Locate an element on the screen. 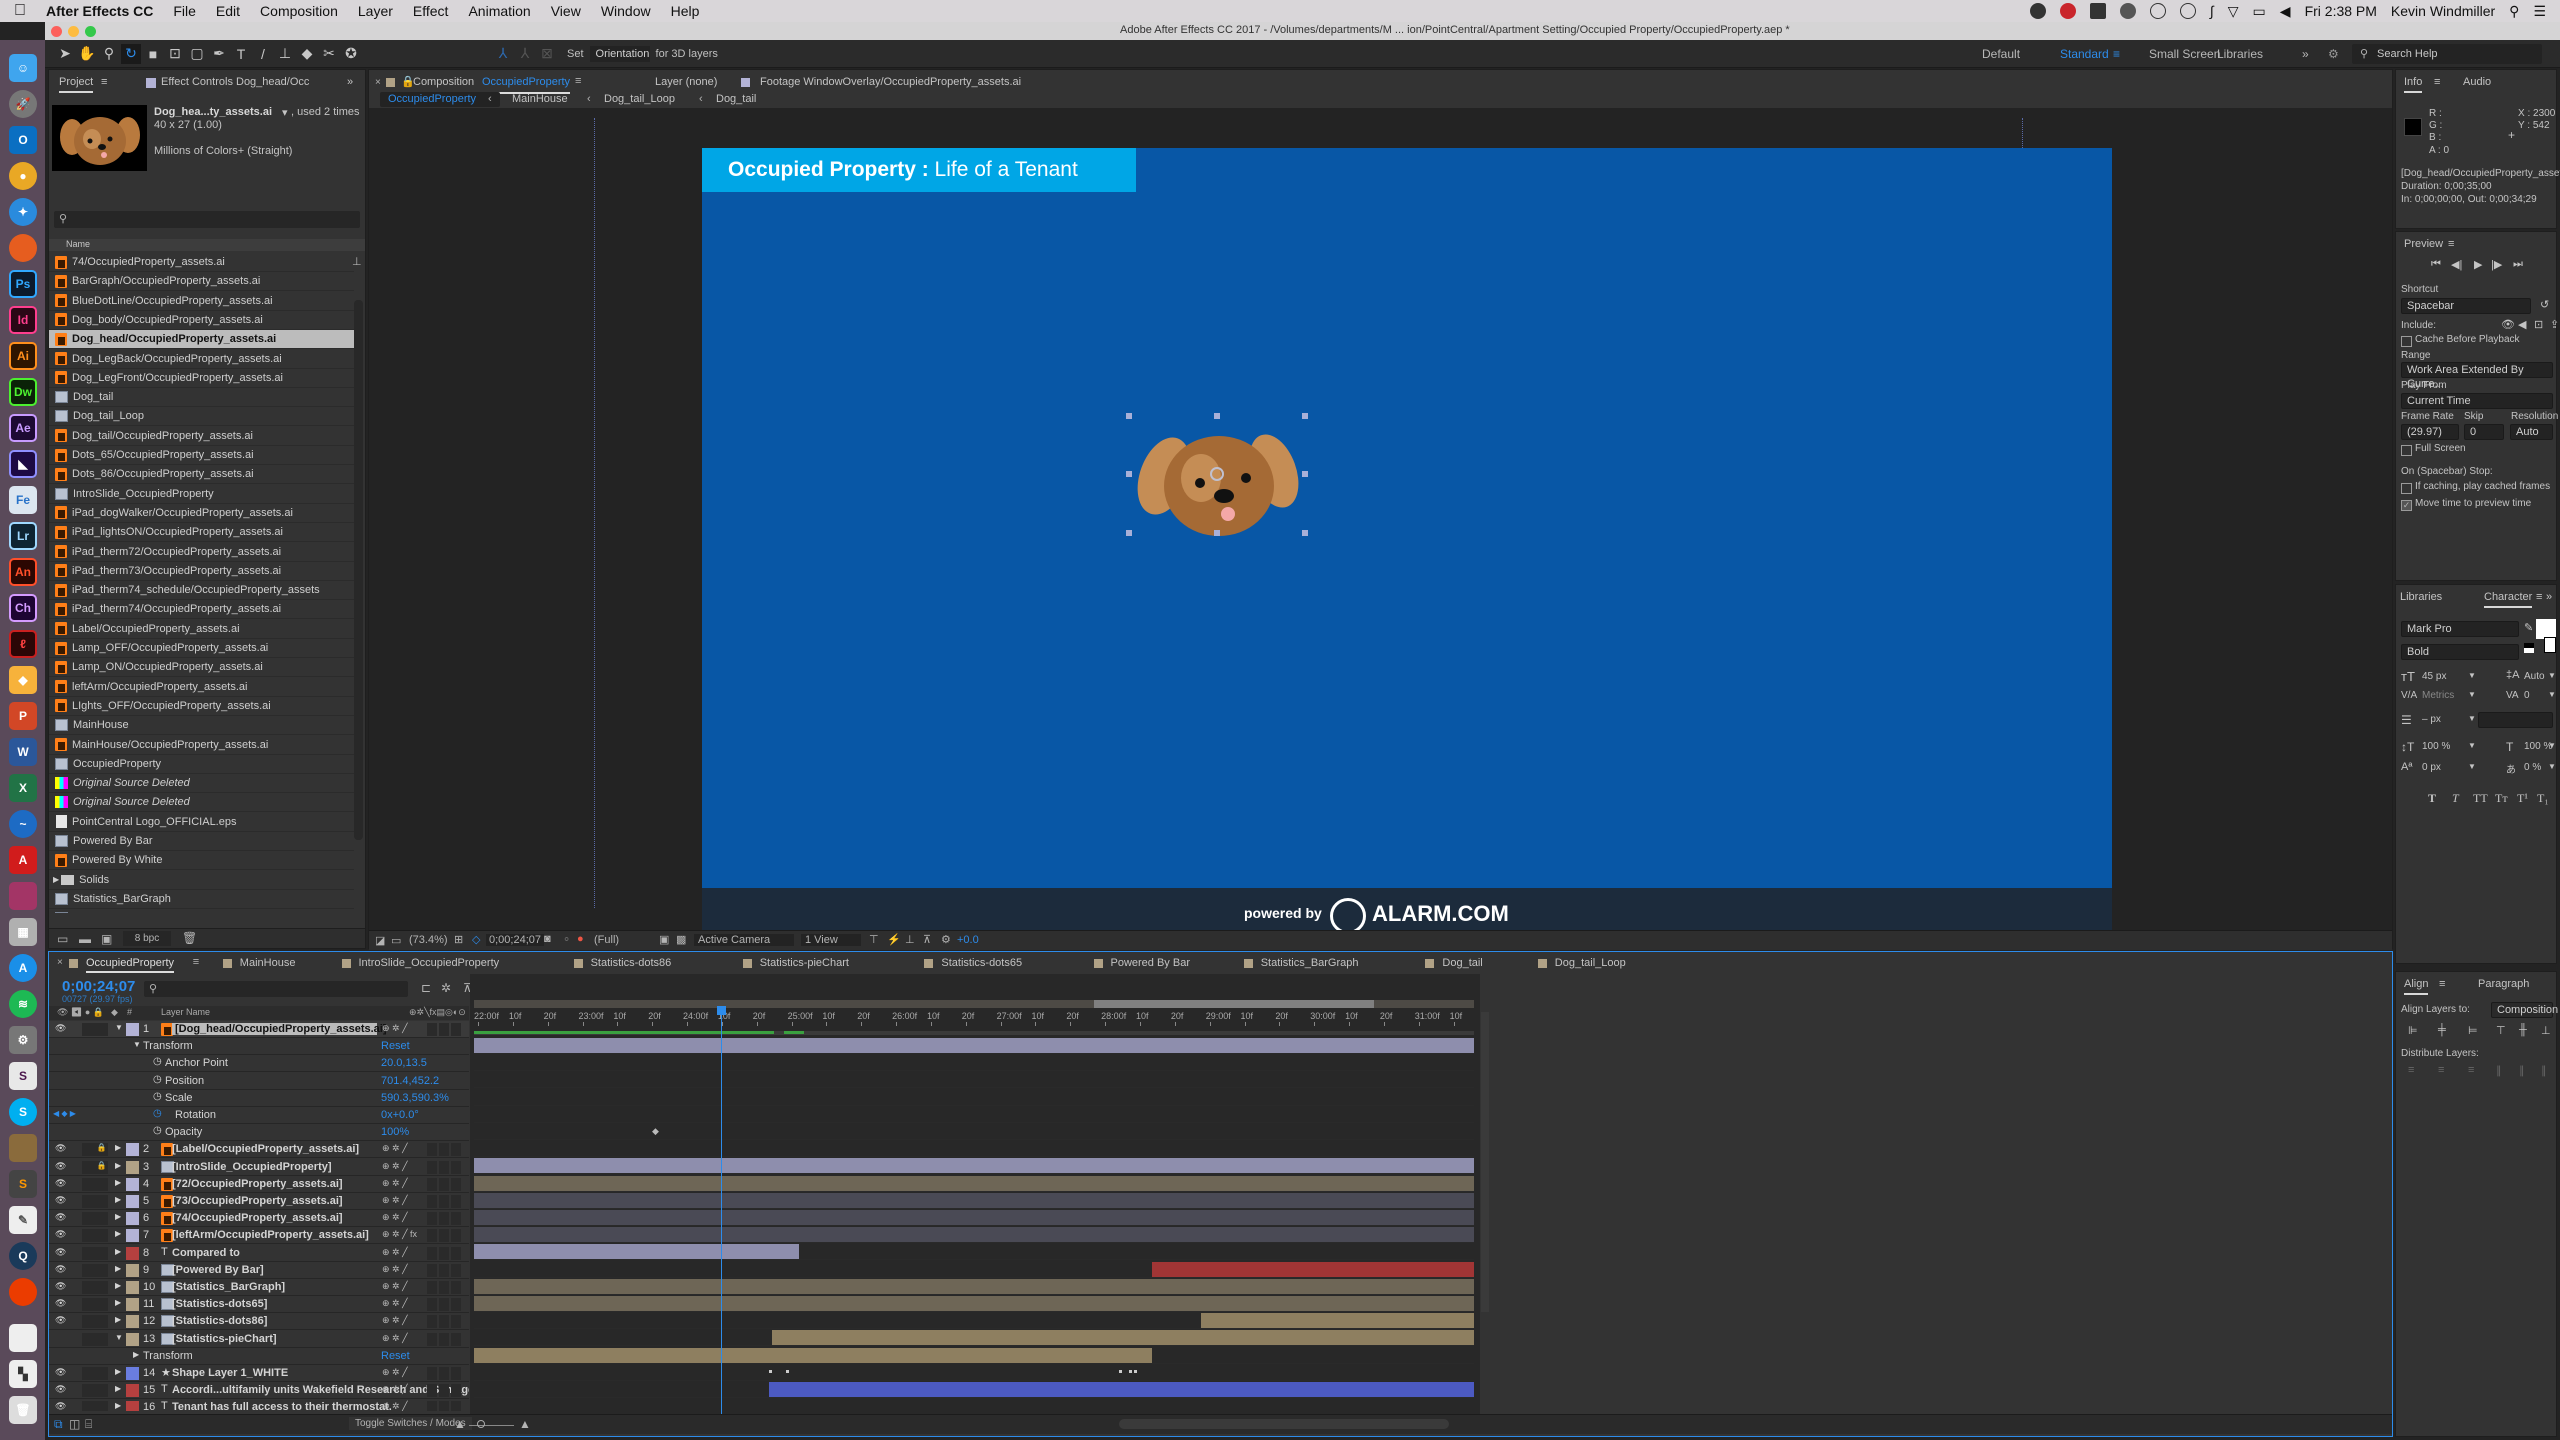 Image resolution: width=2560 pixels, height=1440 pixels. project-item: Dog_tail/OccupiedProperty_assets.ai is located at coordinates (201, 436).